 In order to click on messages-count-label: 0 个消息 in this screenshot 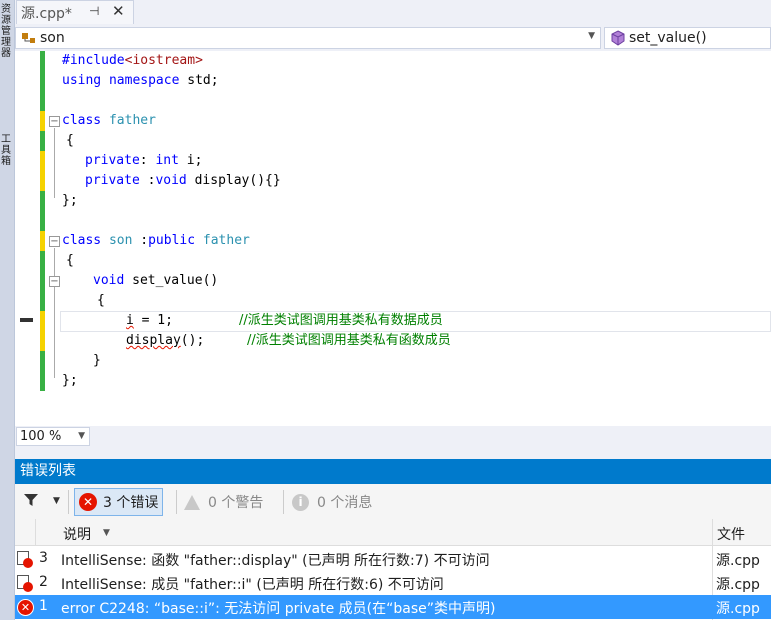, I will do `click(345, 503)`.